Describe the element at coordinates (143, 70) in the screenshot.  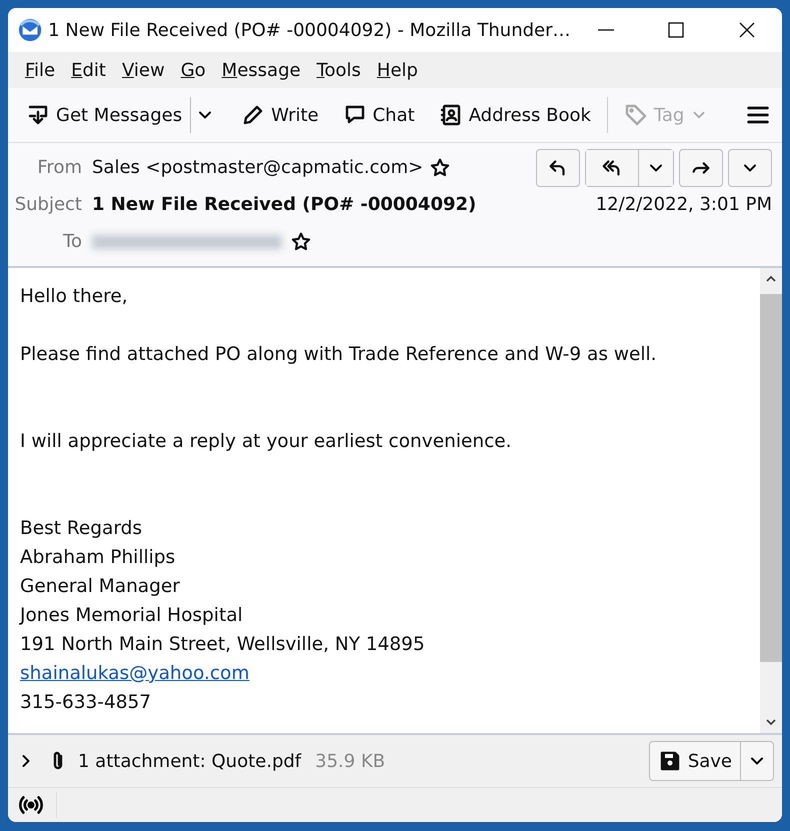
I see `menu-item: View` at that location.